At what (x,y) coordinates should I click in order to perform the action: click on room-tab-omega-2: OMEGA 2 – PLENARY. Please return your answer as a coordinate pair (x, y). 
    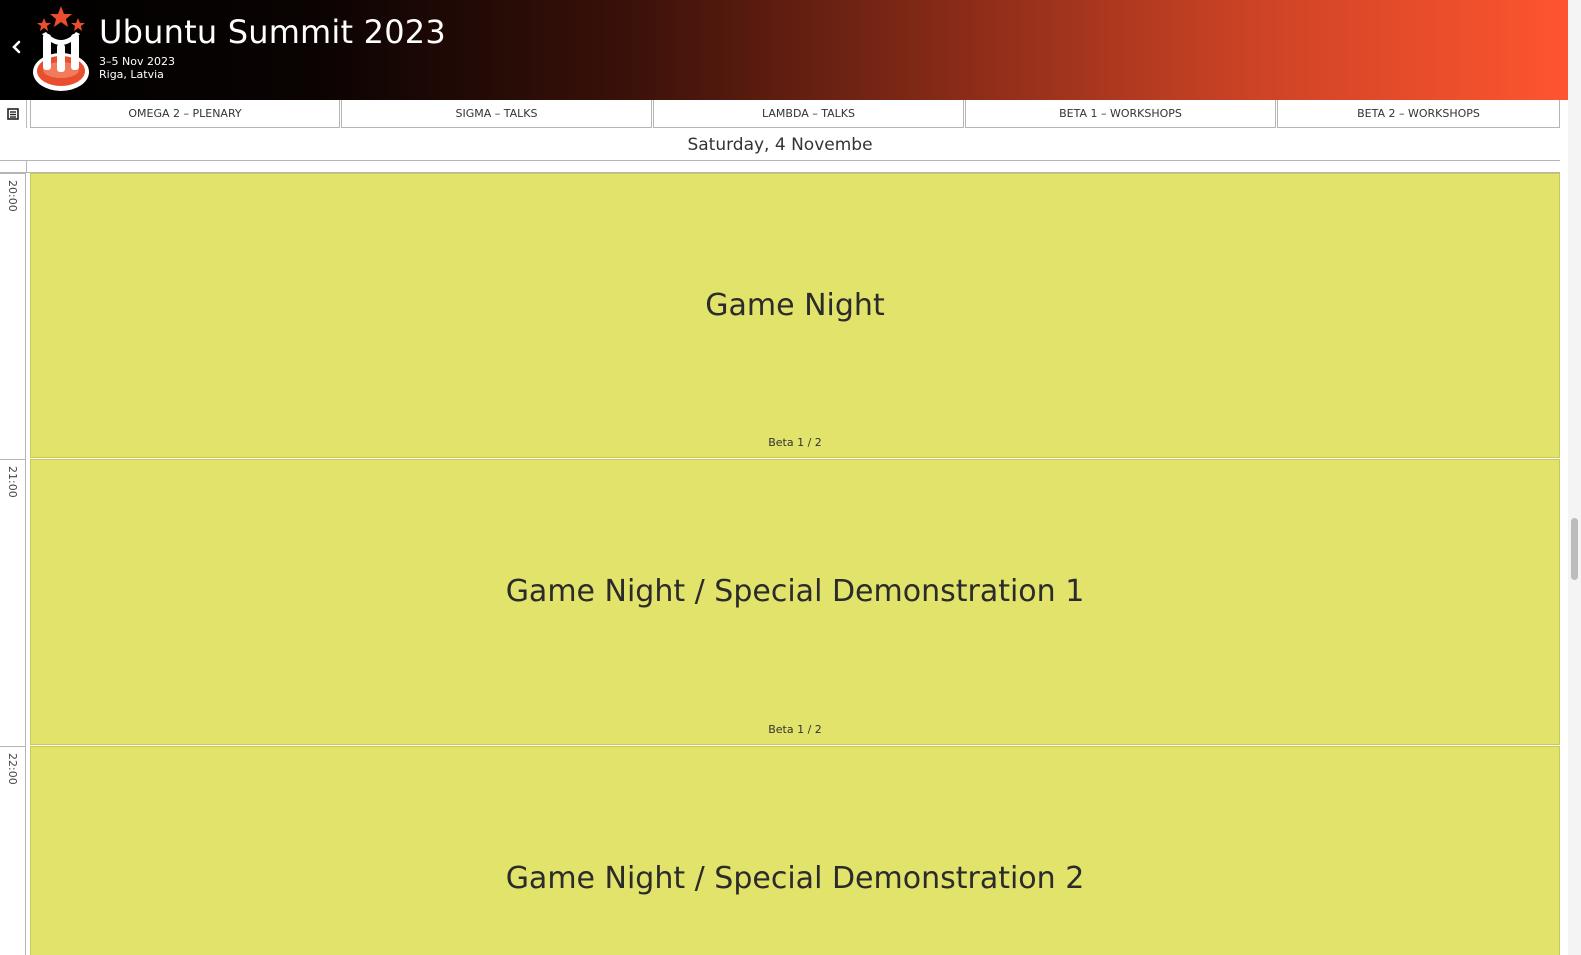
    Looking at the image, I should click on (185, 114).